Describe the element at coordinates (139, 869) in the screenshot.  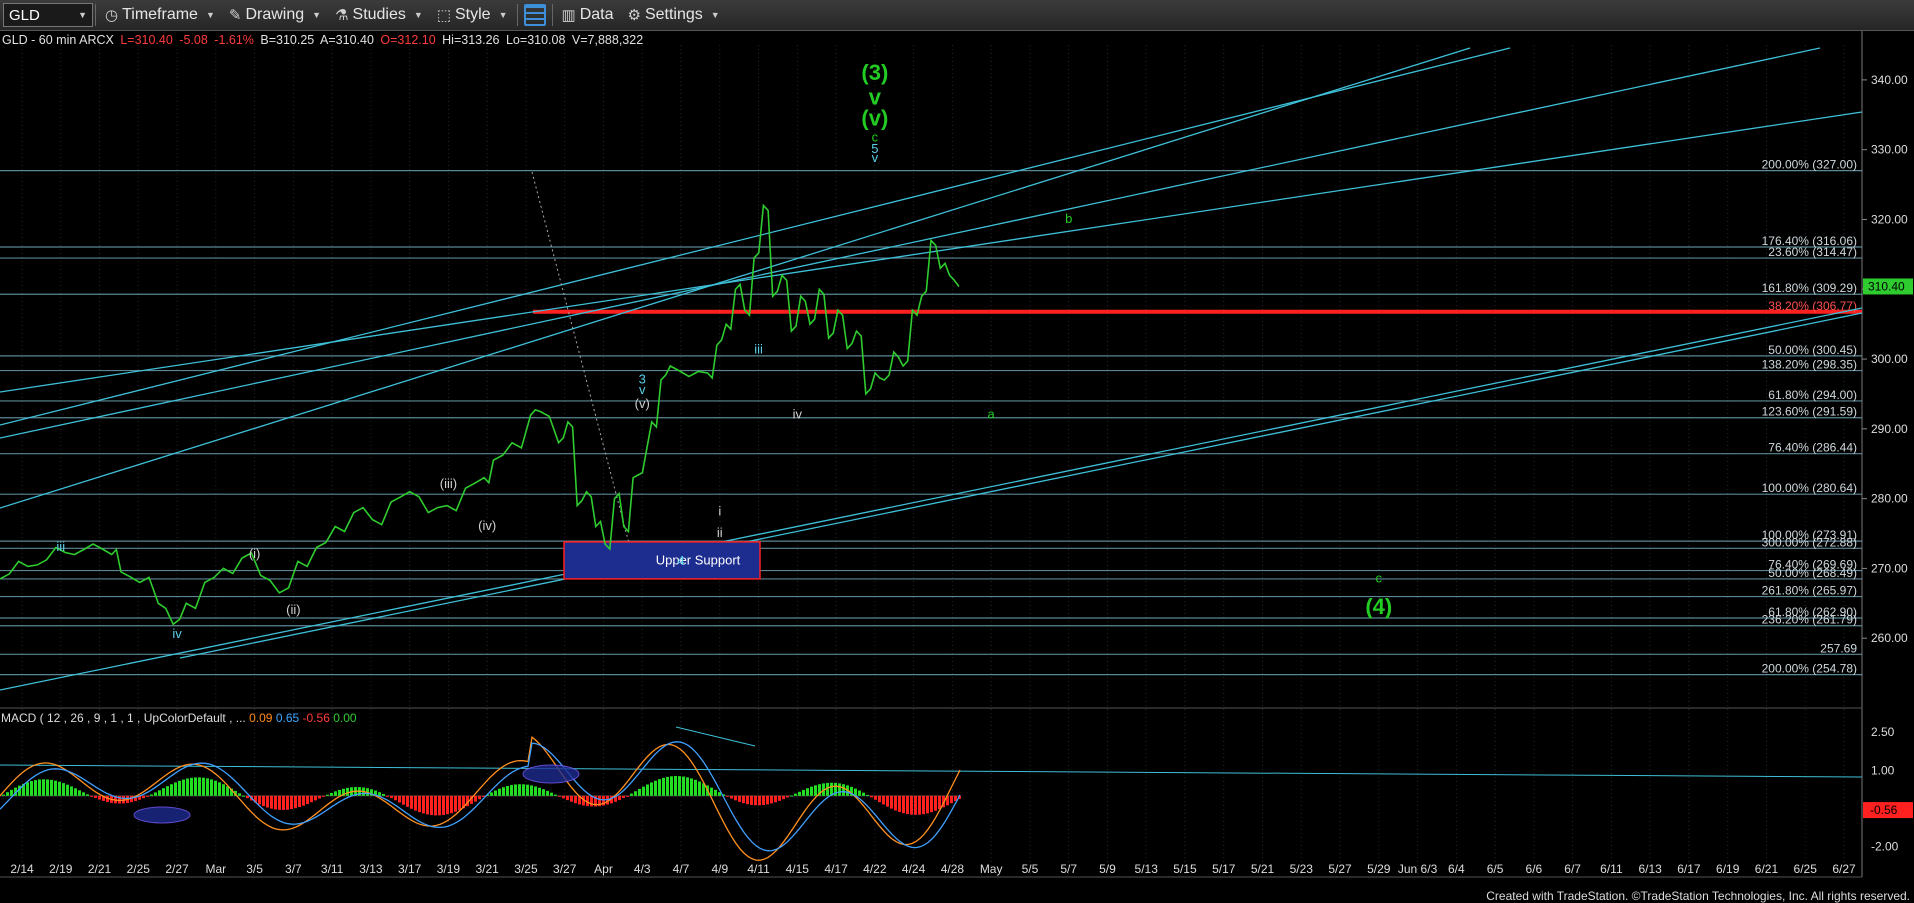
I see `date-tick-label: 2/25` at that location.